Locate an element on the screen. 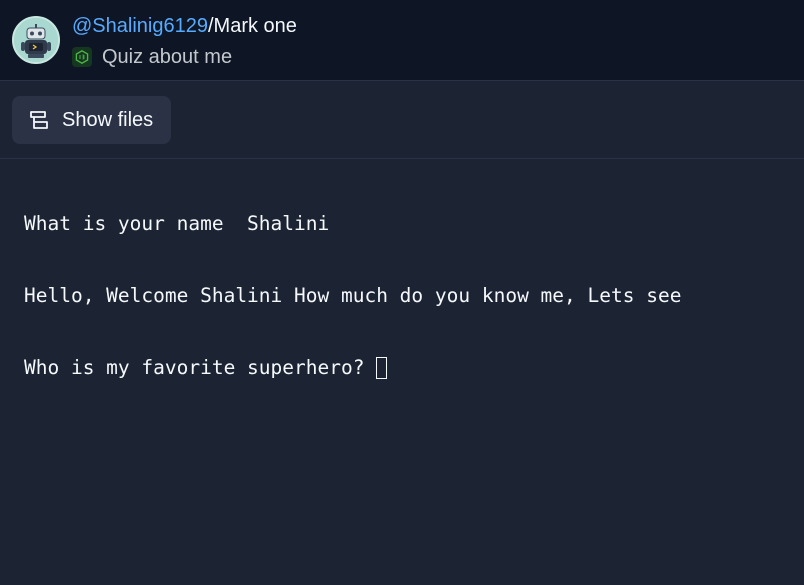 This screenshot has width=804, height=585. show-files-button: Show files is located at coordinates (91, 120).